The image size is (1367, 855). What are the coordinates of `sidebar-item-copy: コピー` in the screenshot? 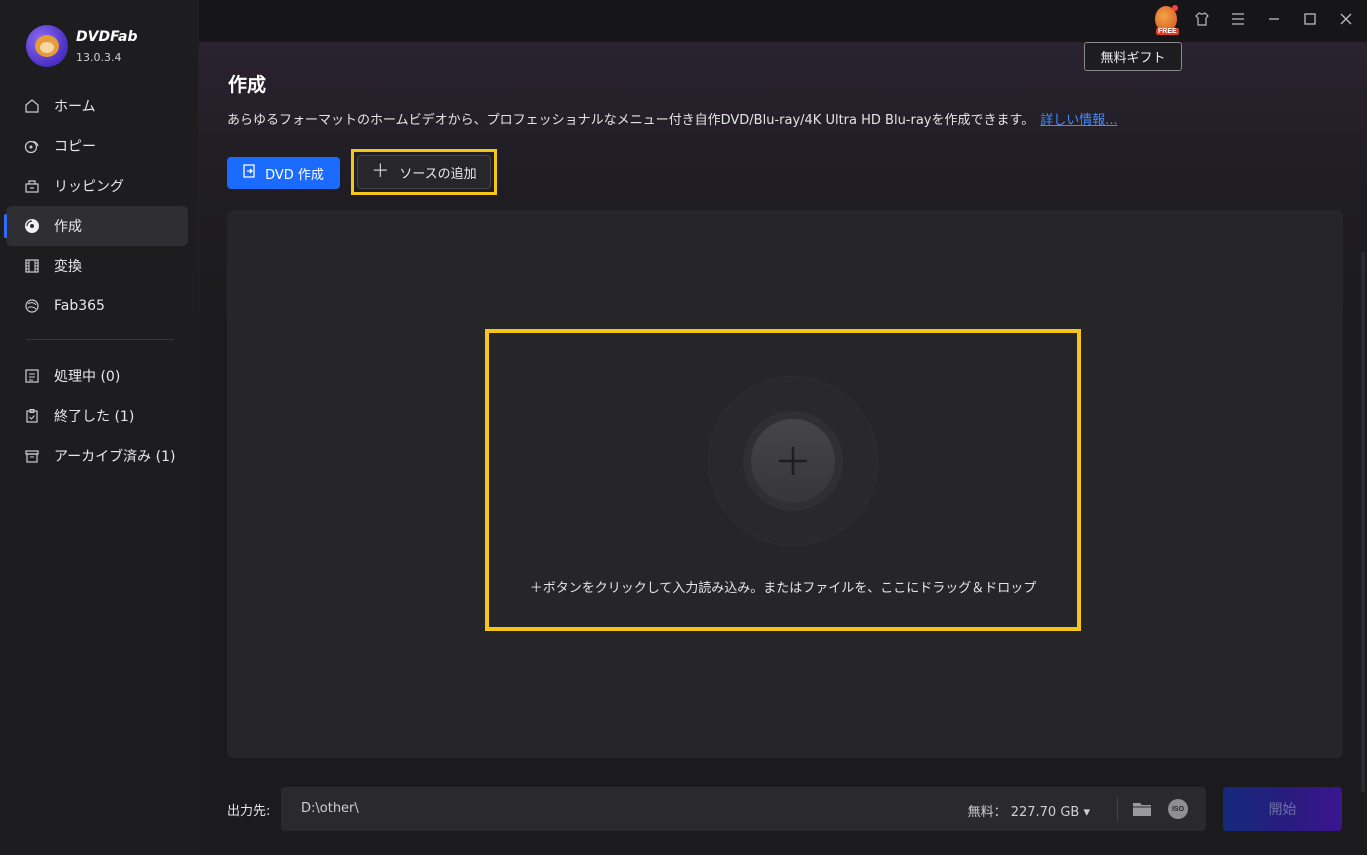 It's located at (97, 146).